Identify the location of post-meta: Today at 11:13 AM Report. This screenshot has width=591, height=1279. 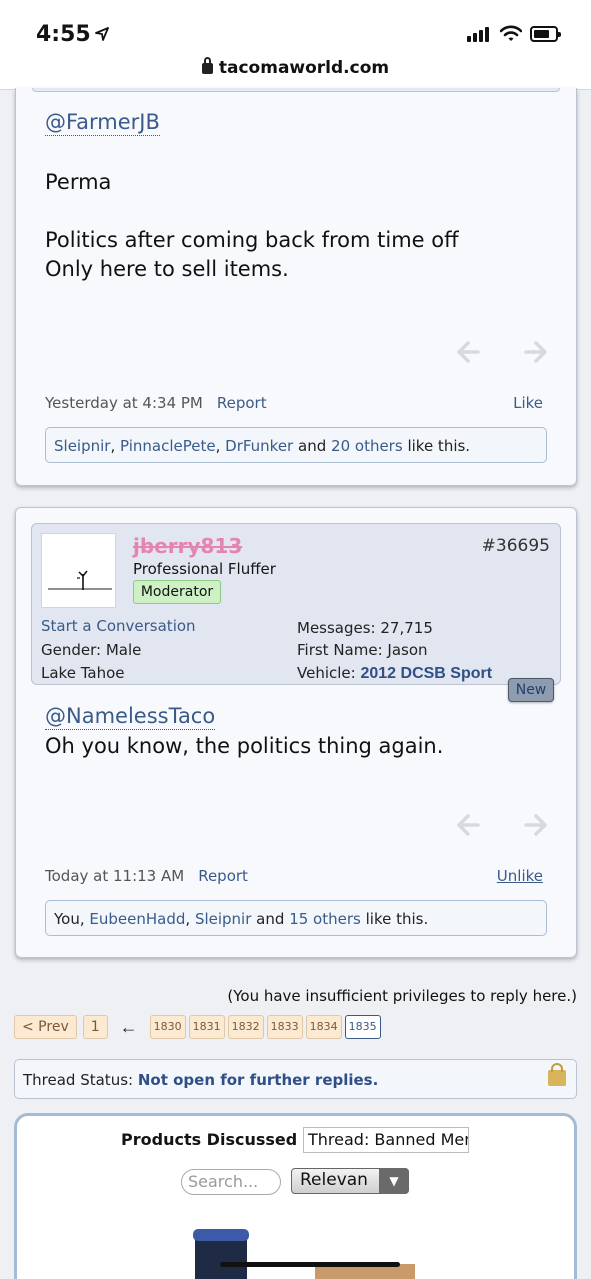
(146, 876).